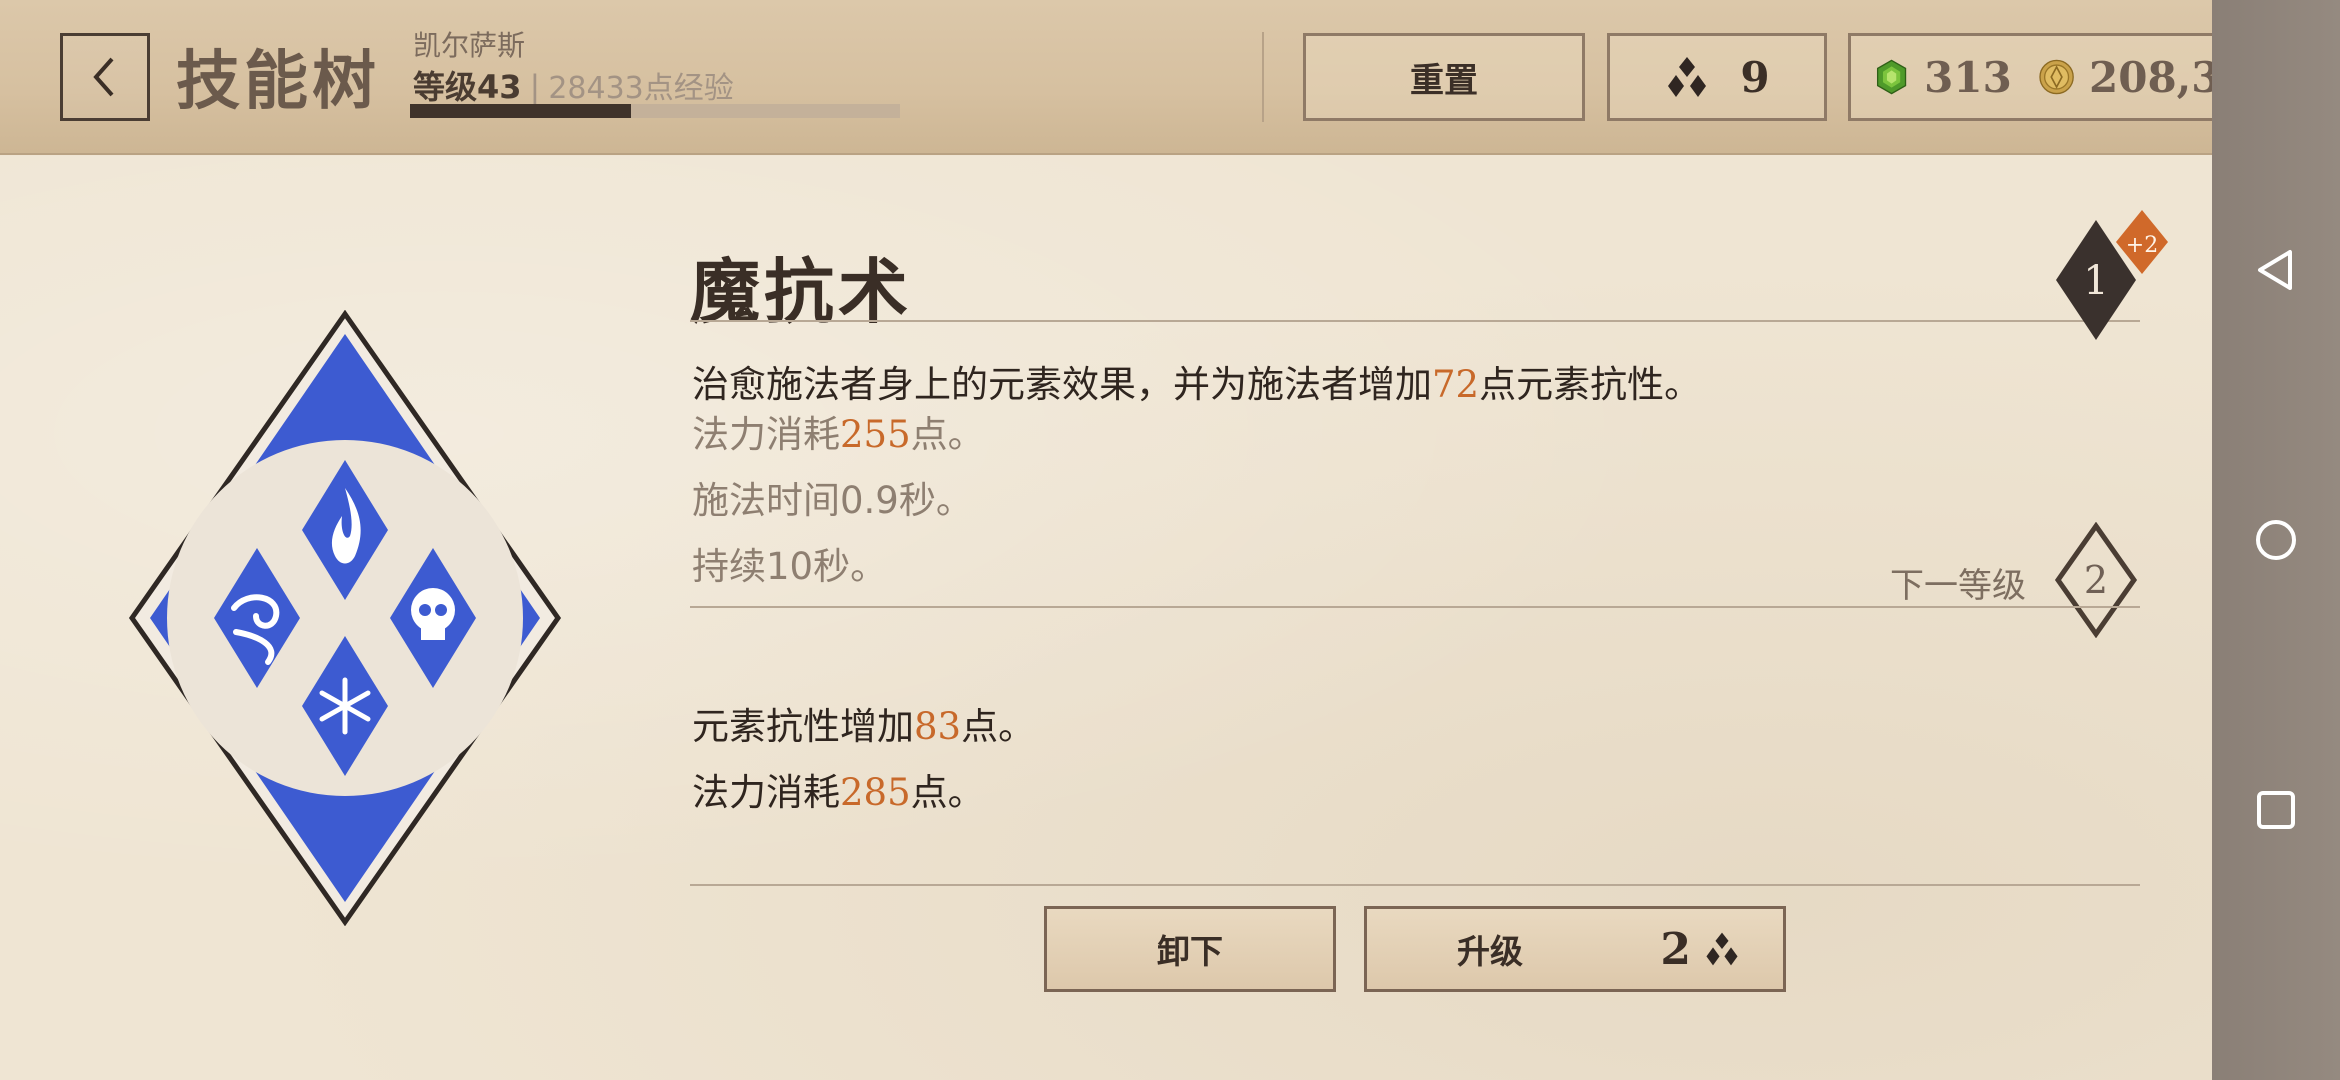 This screenshot has height=1080, width=2340. I want to click on skill-rank: 1, so click(2095, 281).